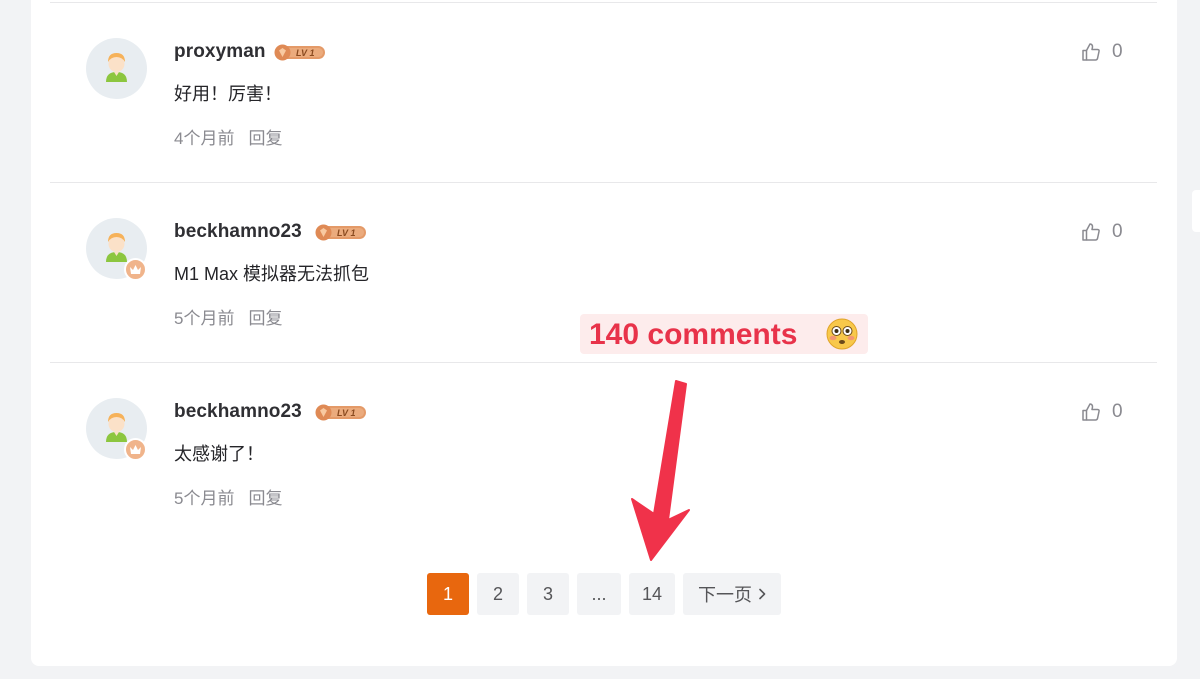 The width and height of the screenshot is (1200, 679). I want to click on side-panel-edge, so click(1196, 211).